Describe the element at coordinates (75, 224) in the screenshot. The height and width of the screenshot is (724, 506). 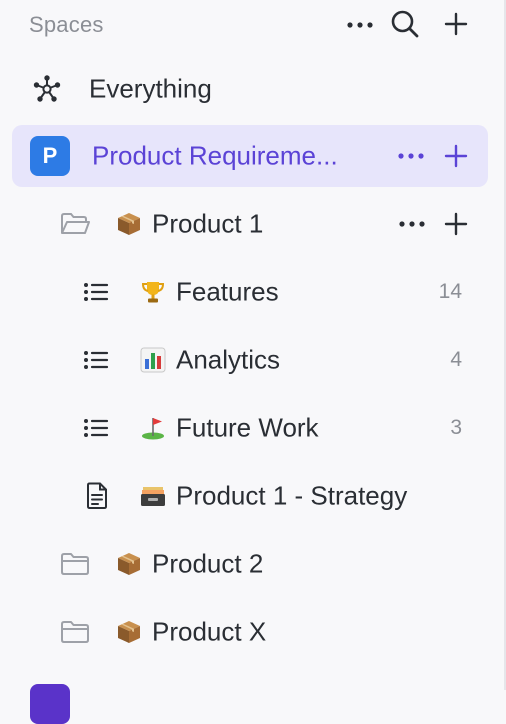
I see `folder-open-icon` at that location.